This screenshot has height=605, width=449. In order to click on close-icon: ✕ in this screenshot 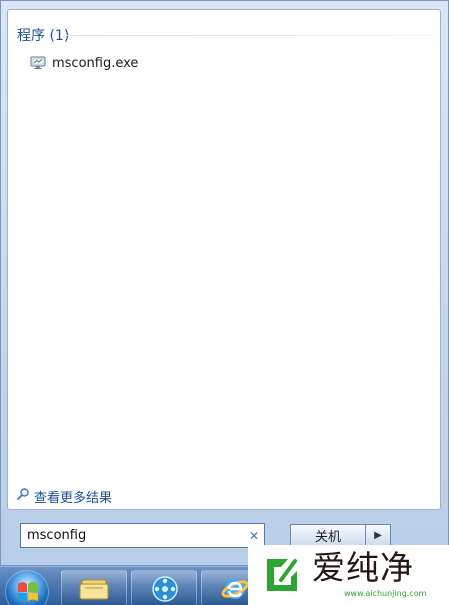, I will do `click(254, 535)`.